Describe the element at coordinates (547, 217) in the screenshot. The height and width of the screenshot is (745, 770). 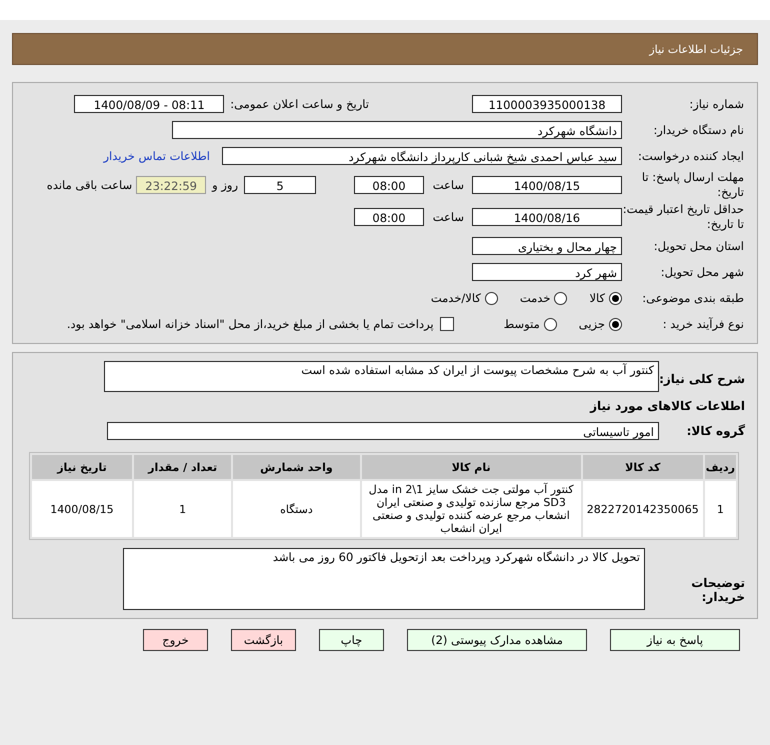
I see `validity-date-field: 1400/08/16` at that location.